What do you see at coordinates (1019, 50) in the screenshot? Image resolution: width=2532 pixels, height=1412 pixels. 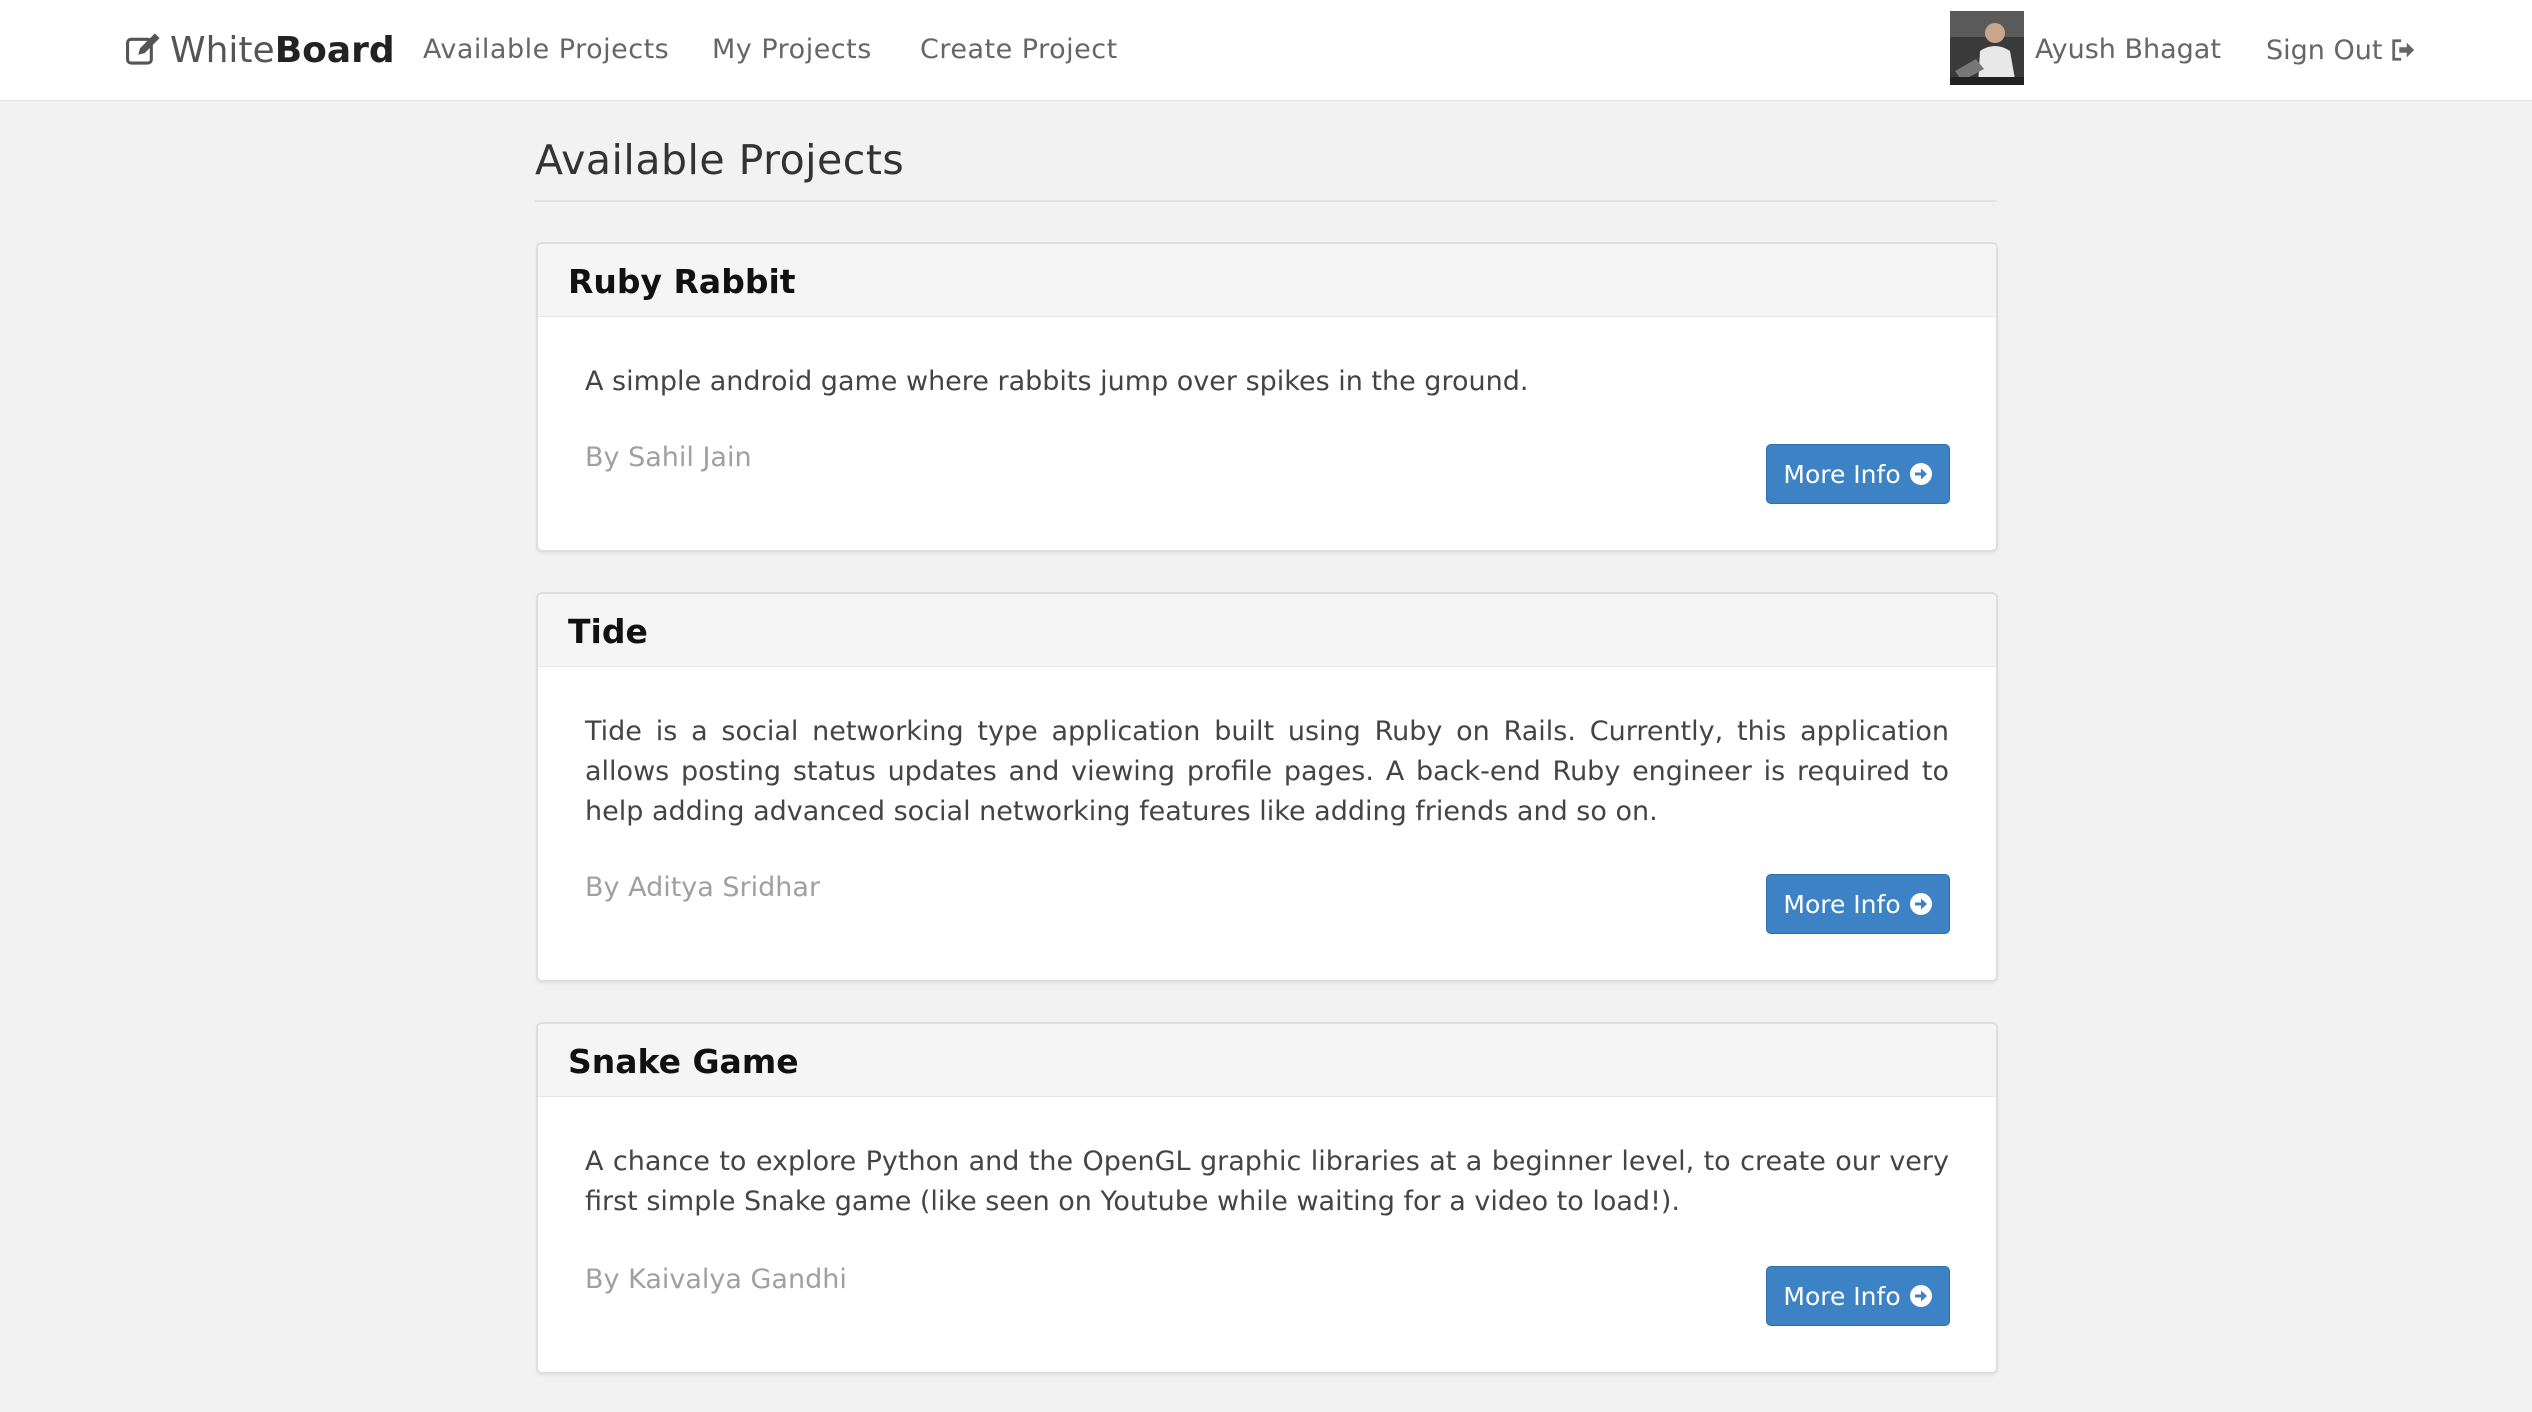 I see `nav-create-project: Create Project` at bounding box center [1019, 50].